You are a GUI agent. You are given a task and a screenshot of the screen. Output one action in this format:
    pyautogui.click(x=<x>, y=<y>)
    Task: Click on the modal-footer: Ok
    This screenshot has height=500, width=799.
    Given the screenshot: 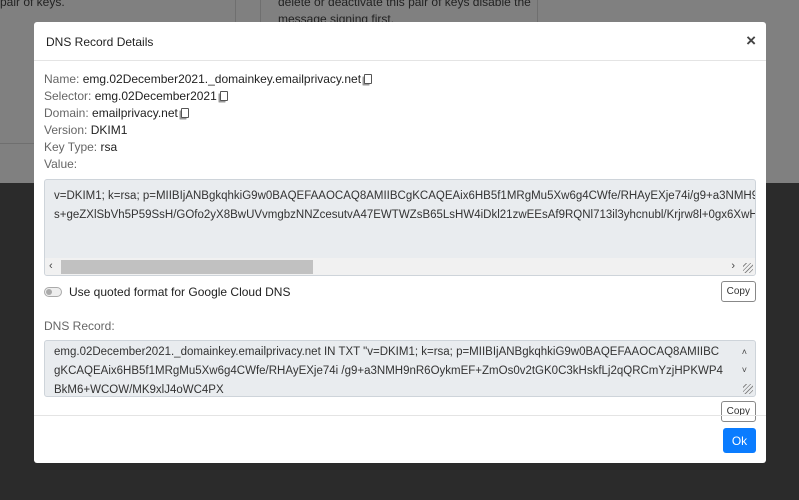 What is the action you would take?
    pyautogui.click(x=400, y=439)
    